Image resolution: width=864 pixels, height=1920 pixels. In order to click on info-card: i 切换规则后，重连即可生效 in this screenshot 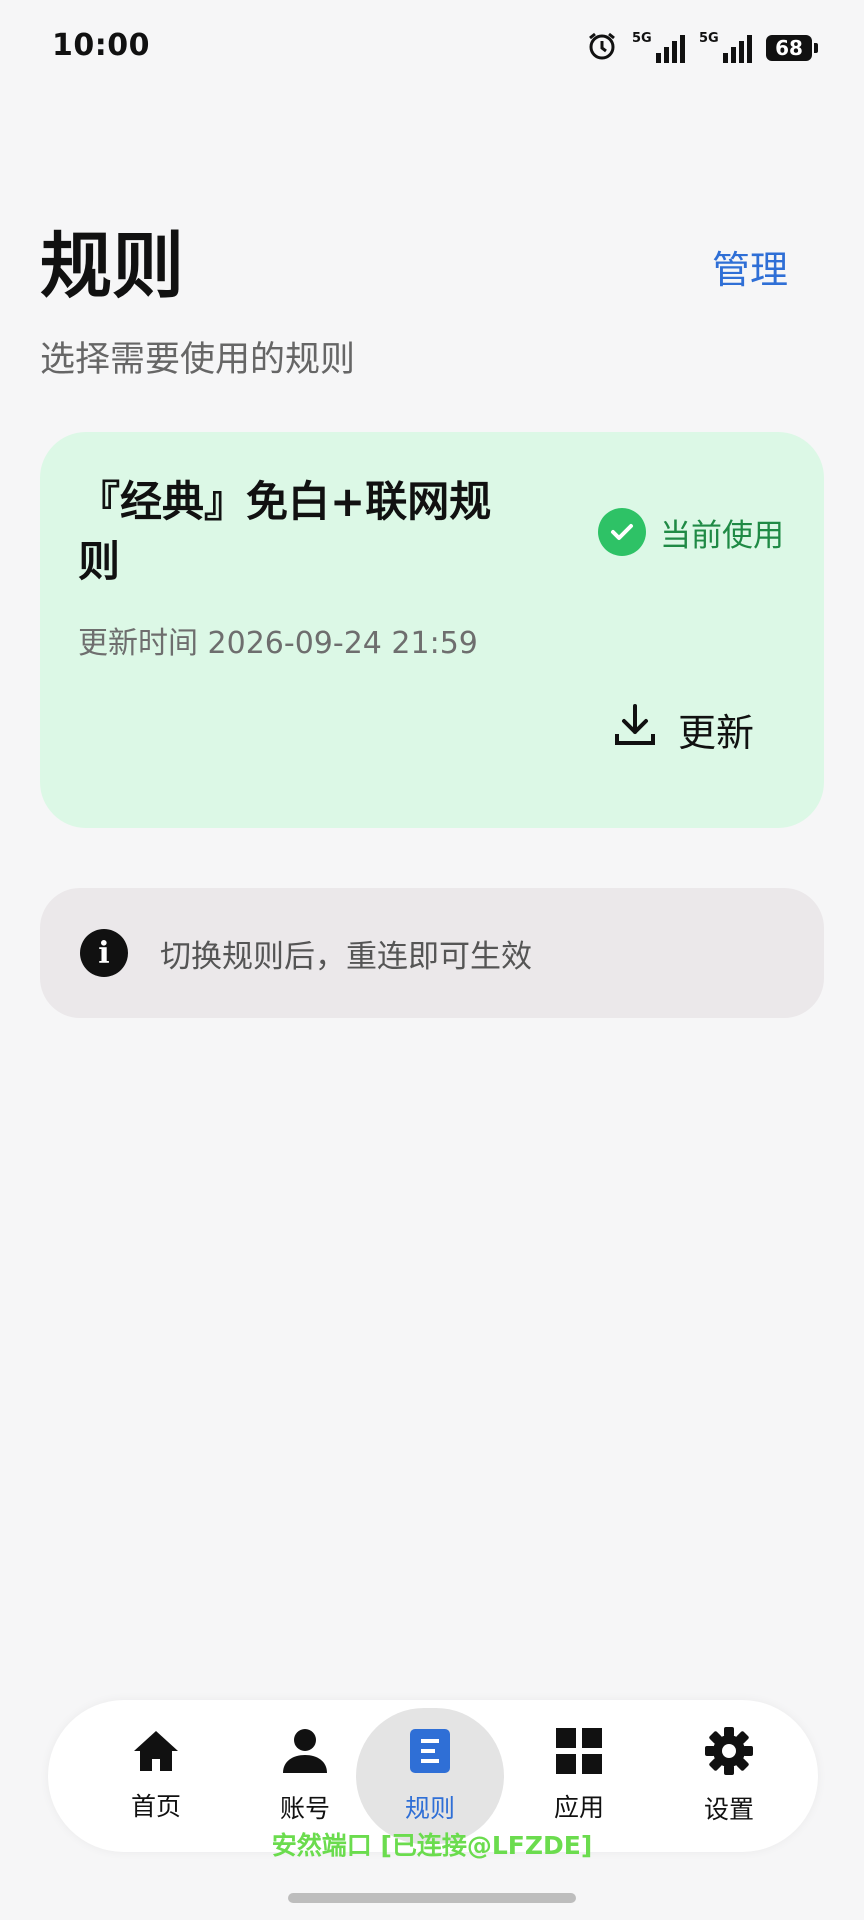, I will do `click(432, 953)`.